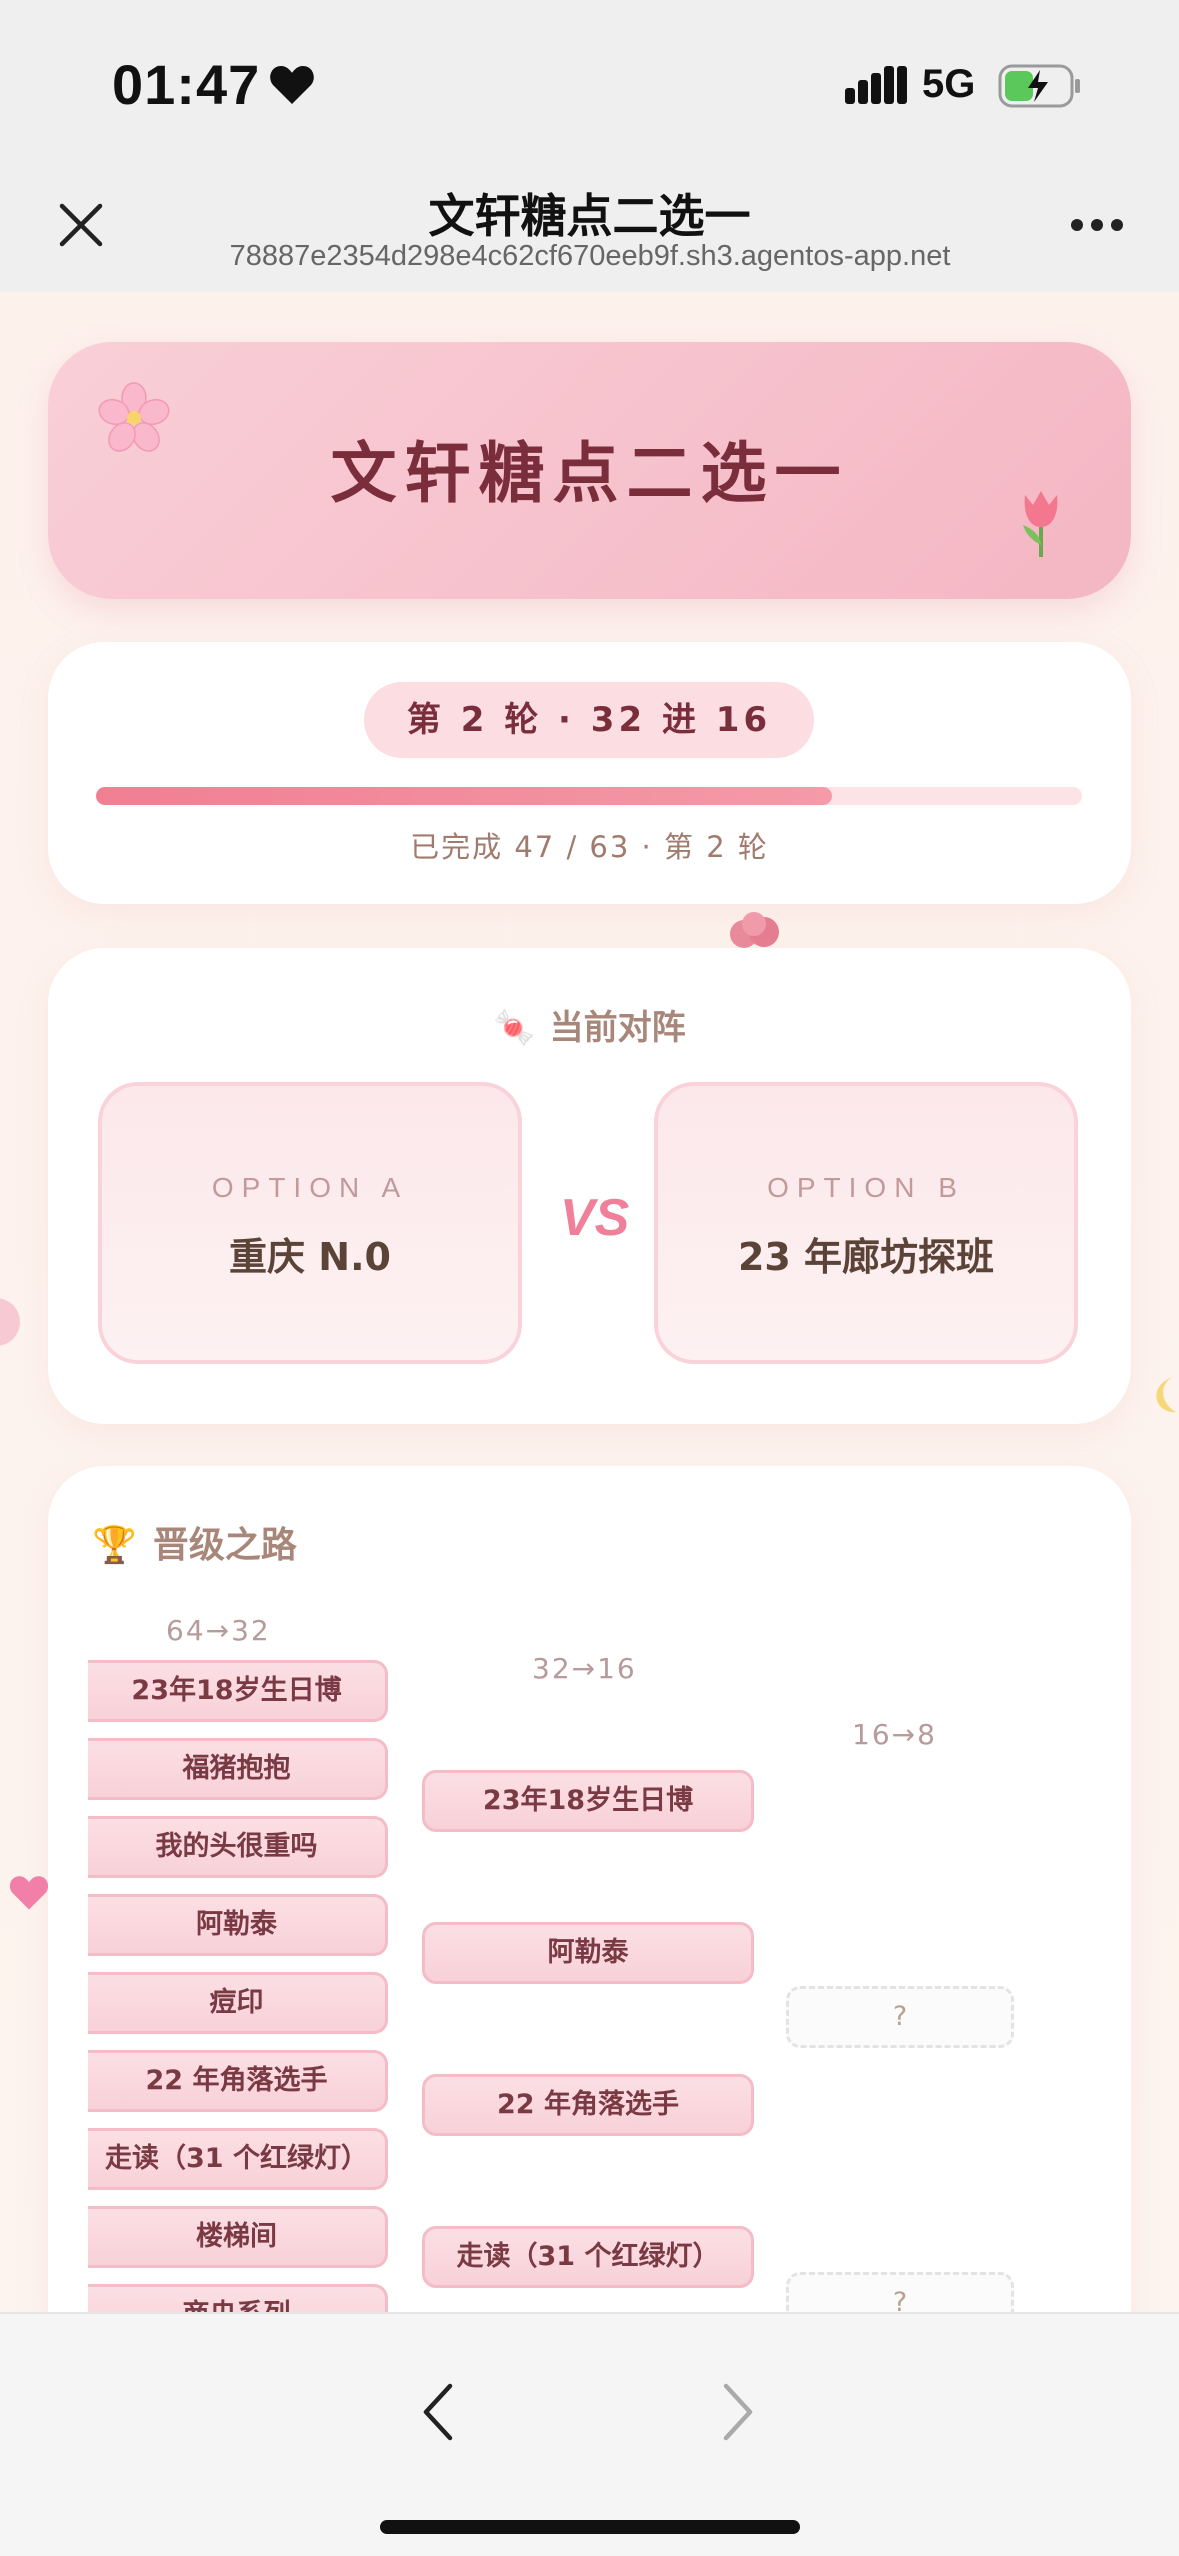 The image size is (1179, 2556). Describe the element at coordinates (310, 1187) in the screenshot. I see `option-a-label: OPTION A` at that location.